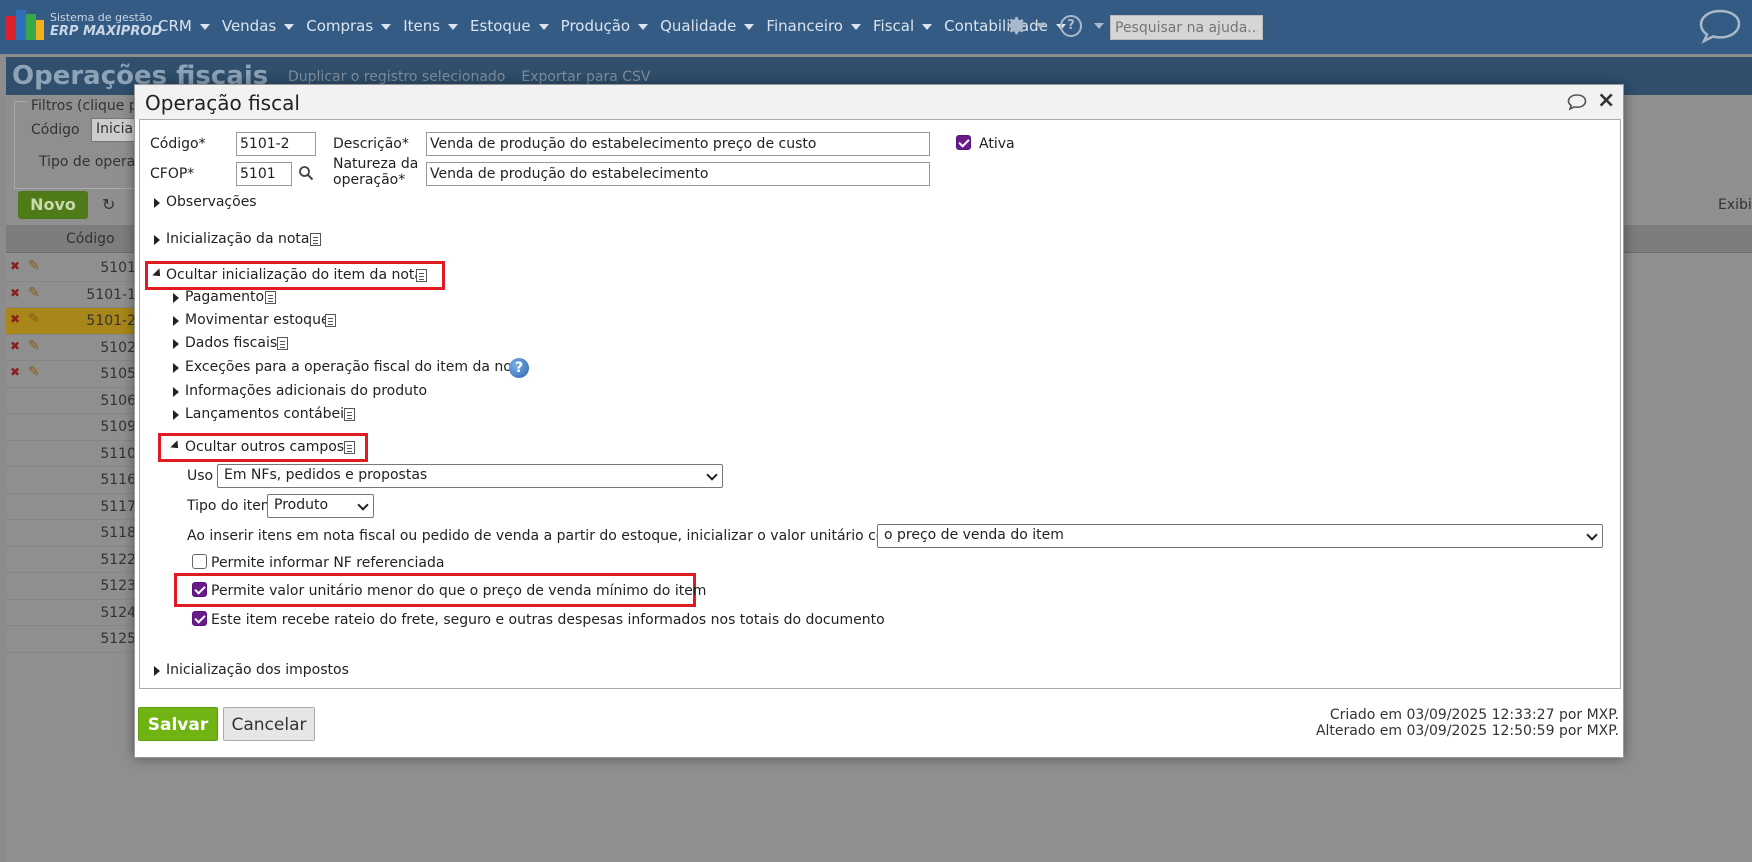  What do you see at coordinates (470, 476) in the screenshot?
I see `uso-select: Em NFs, pedidos e propostas` at bounding box center [470, 476].